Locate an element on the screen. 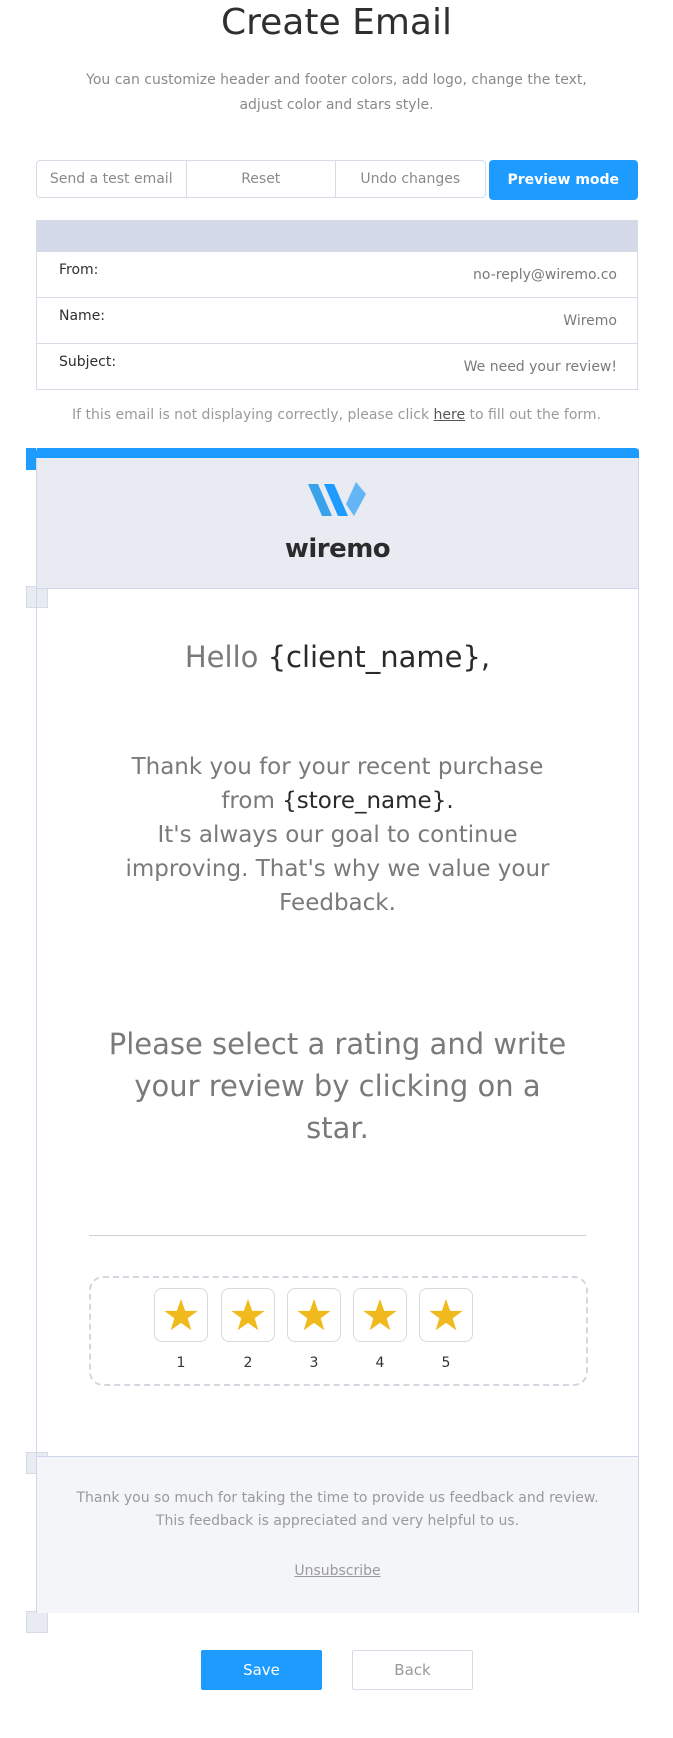  subtitle-line-2: adjust color and stars style. is located at coordinates (336, 105).